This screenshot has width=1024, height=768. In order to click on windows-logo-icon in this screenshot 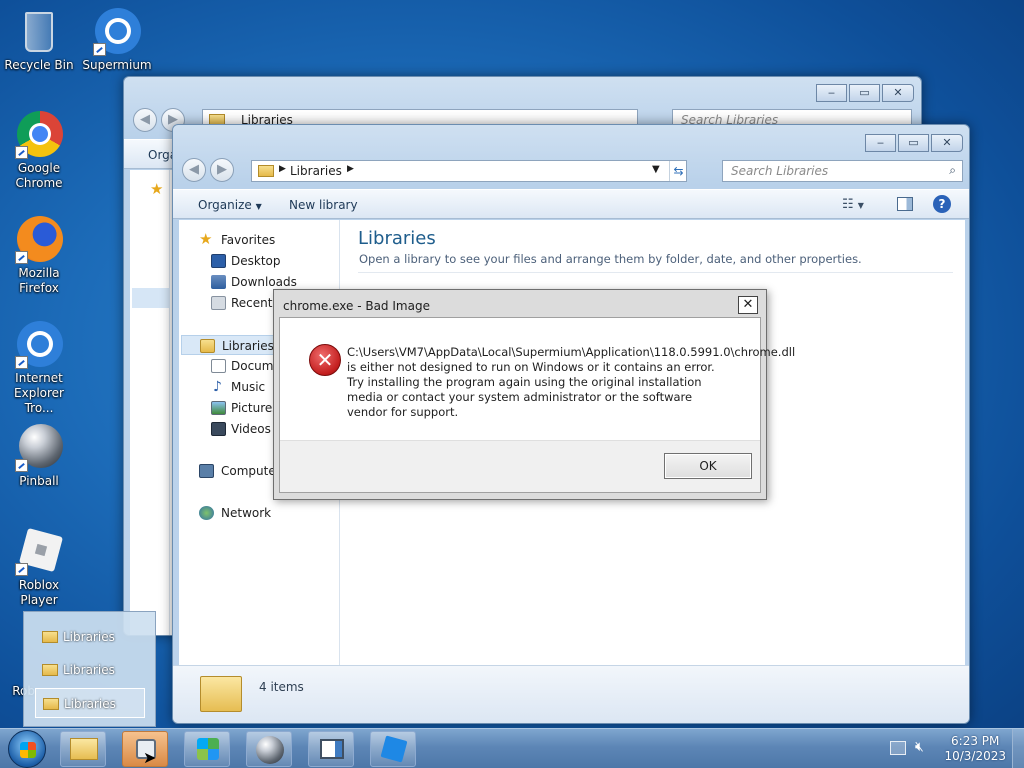, I will do `click(28, 750)`.